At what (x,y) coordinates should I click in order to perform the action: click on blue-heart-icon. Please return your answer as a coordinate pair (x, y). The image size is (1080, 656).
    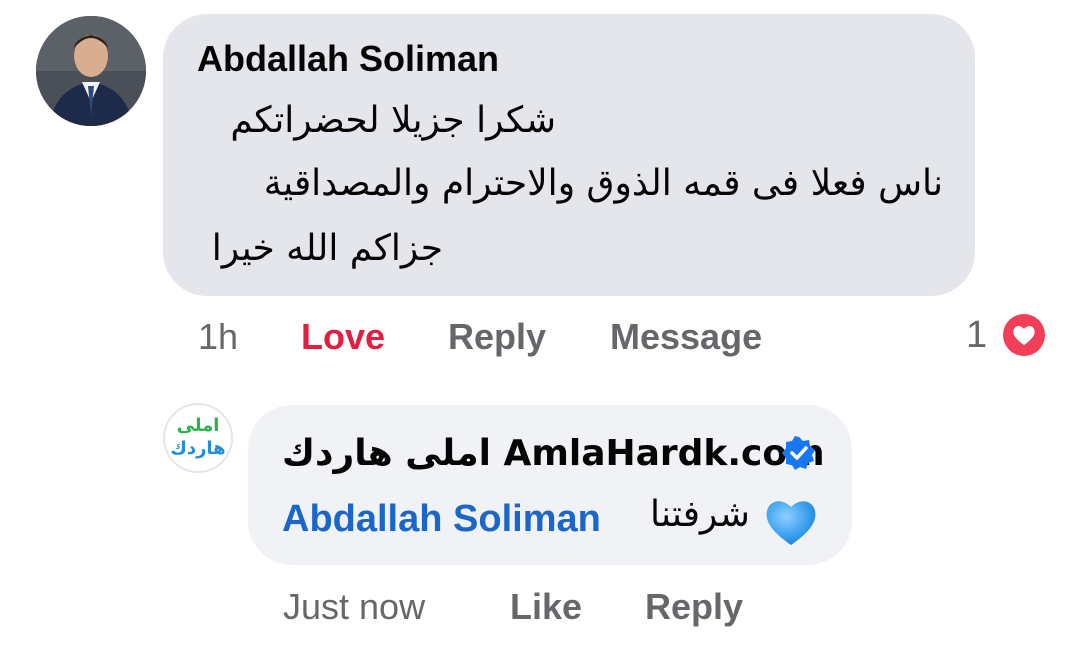
    Looking at the image, I should click on (791, 523).